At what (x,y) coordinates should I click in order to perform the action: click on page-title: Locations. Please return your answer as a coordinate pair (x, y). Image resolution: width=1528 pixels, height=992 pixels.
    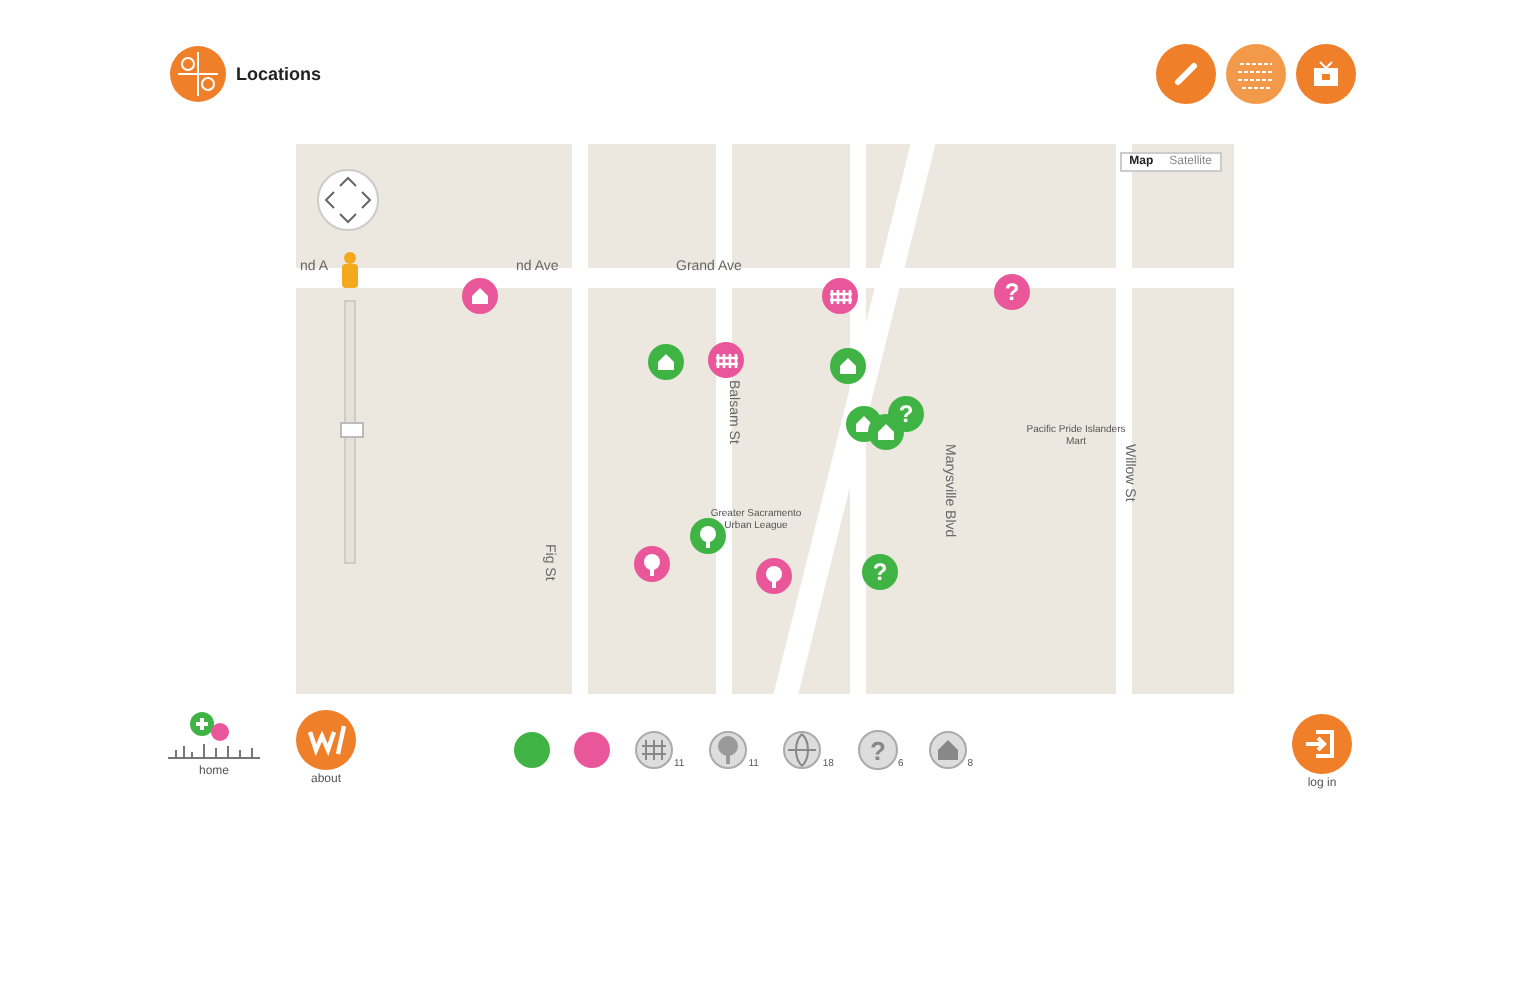
    Looking at the image, I should click on (279, 74).